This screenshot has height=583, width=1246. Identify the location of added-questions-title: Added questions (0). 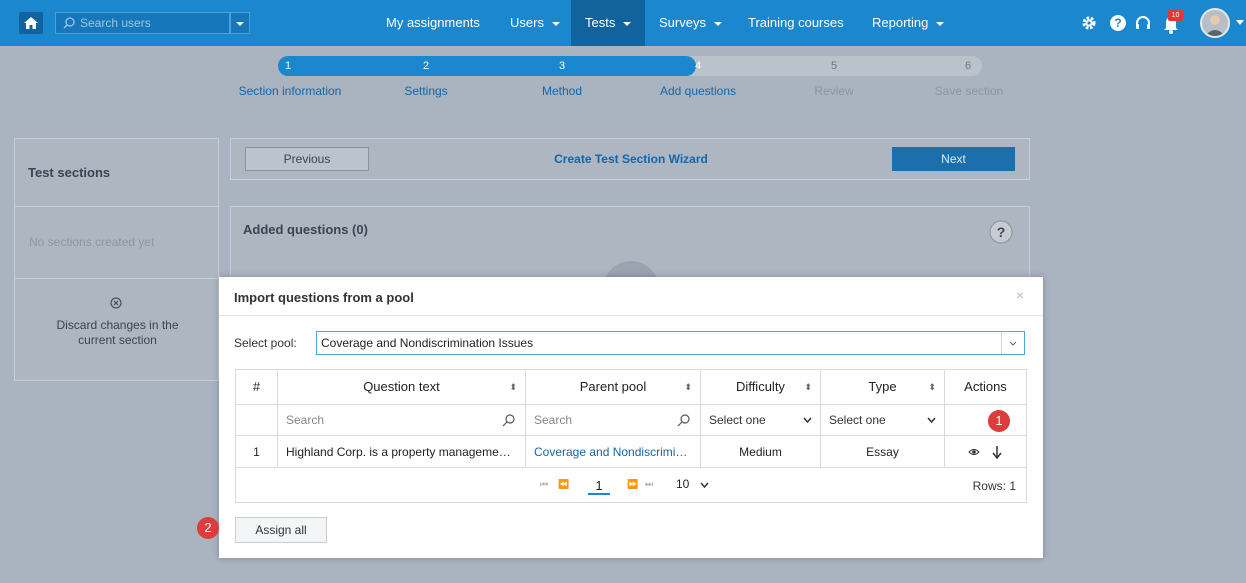
(305, 229).